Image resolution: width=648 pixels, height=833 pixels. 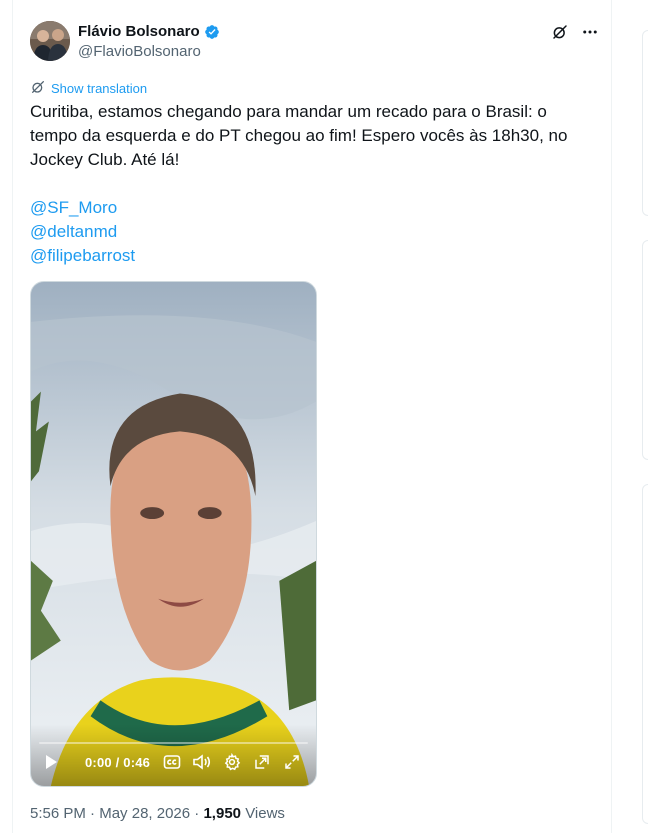 I want to click on video-control-group, so click(x=232, y=762).